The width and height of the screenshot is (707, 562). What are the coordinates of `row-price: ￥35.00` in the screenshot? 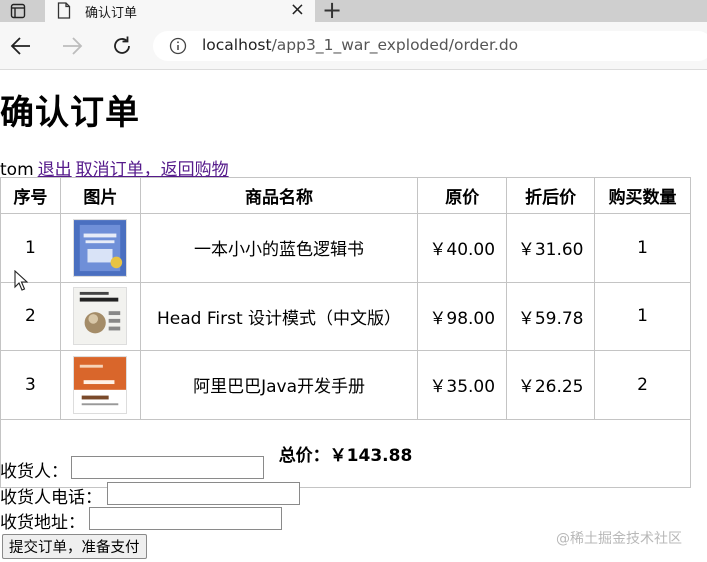 It's located at (462, 385).